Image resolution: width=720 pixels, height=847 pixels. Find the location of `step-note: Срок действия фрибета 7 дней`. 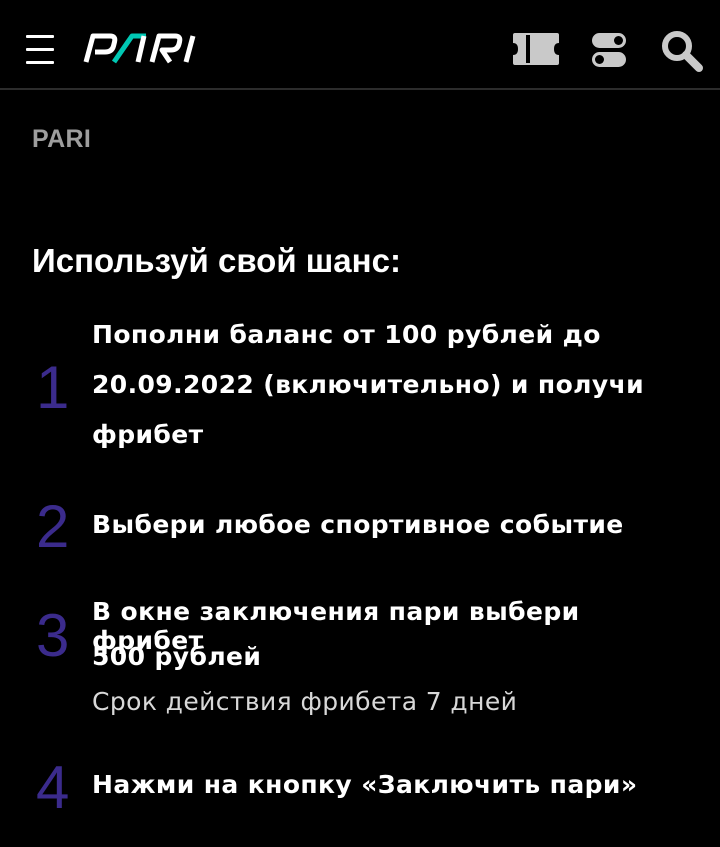

step-note: Срок действия фрибета 7 дней is located at coordinates (305, 701).